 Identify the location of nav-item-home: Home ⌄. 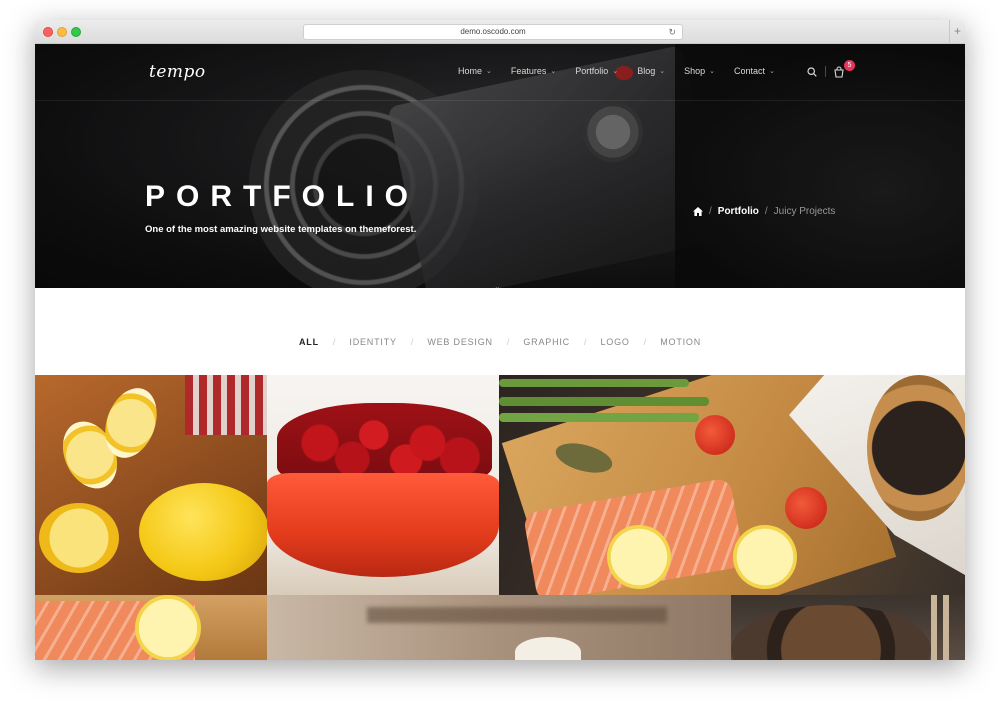
(475, 71).